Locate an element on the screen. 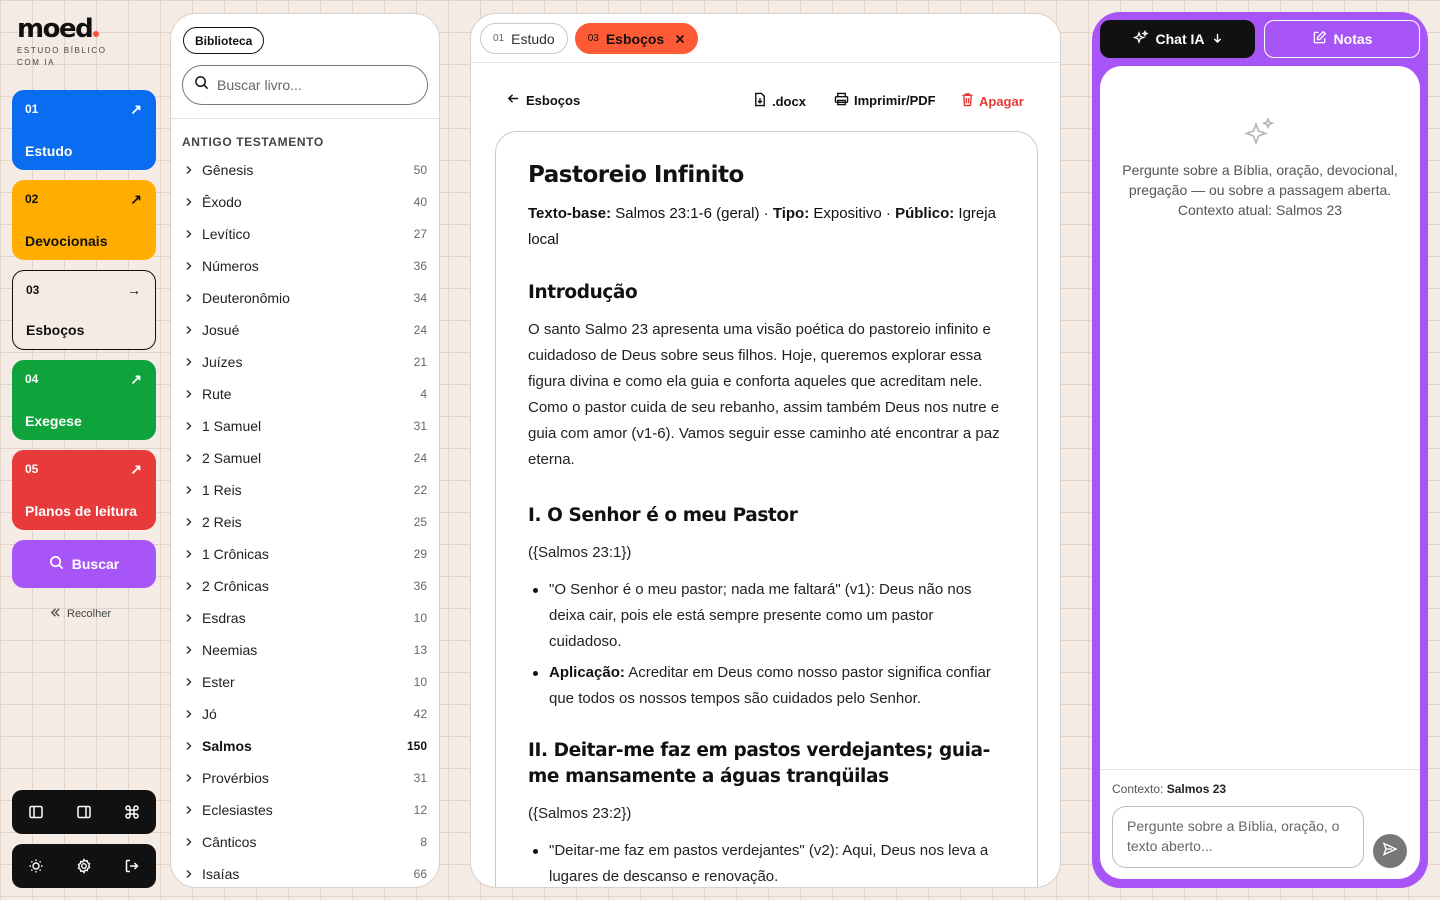 Image resolution: width=1440 pixels, height=900 pixels. book-chapter-count: 29 is located at coordinates (420, 554).